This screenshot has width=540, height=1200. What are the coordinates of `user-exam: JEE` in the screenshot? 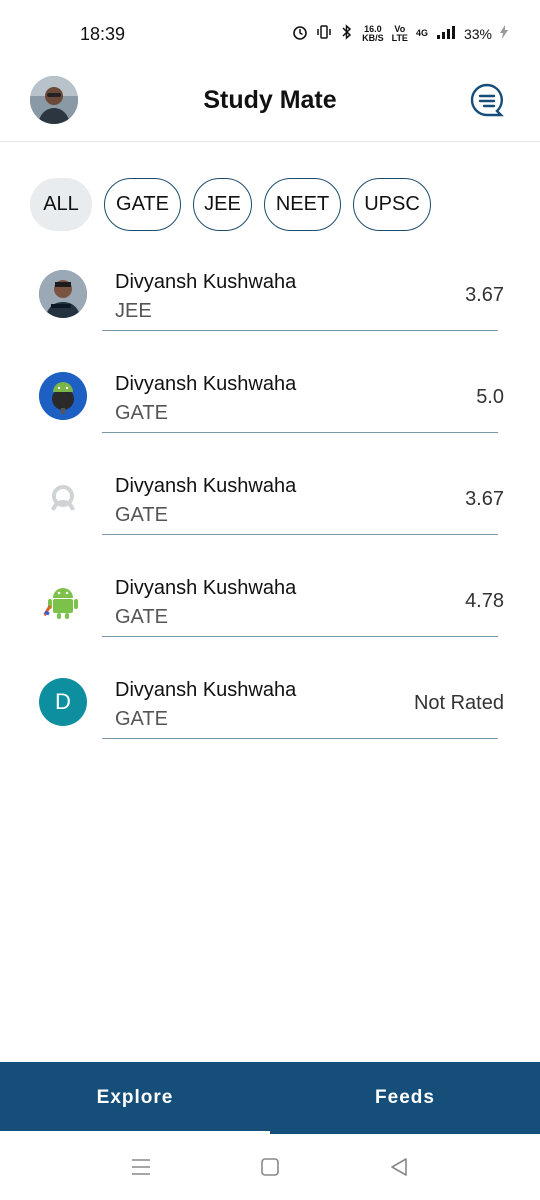 It's located at (133, 311).